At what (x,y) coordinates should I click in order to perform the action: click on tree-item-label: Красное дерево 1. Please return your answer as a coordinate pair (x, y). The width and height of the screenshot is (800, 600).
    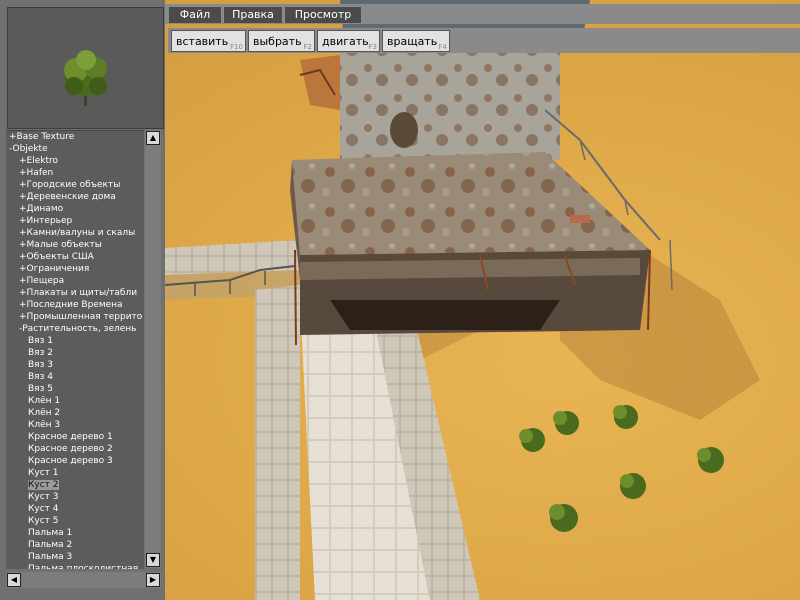
    Looking at the image, I should click on (70, 437).